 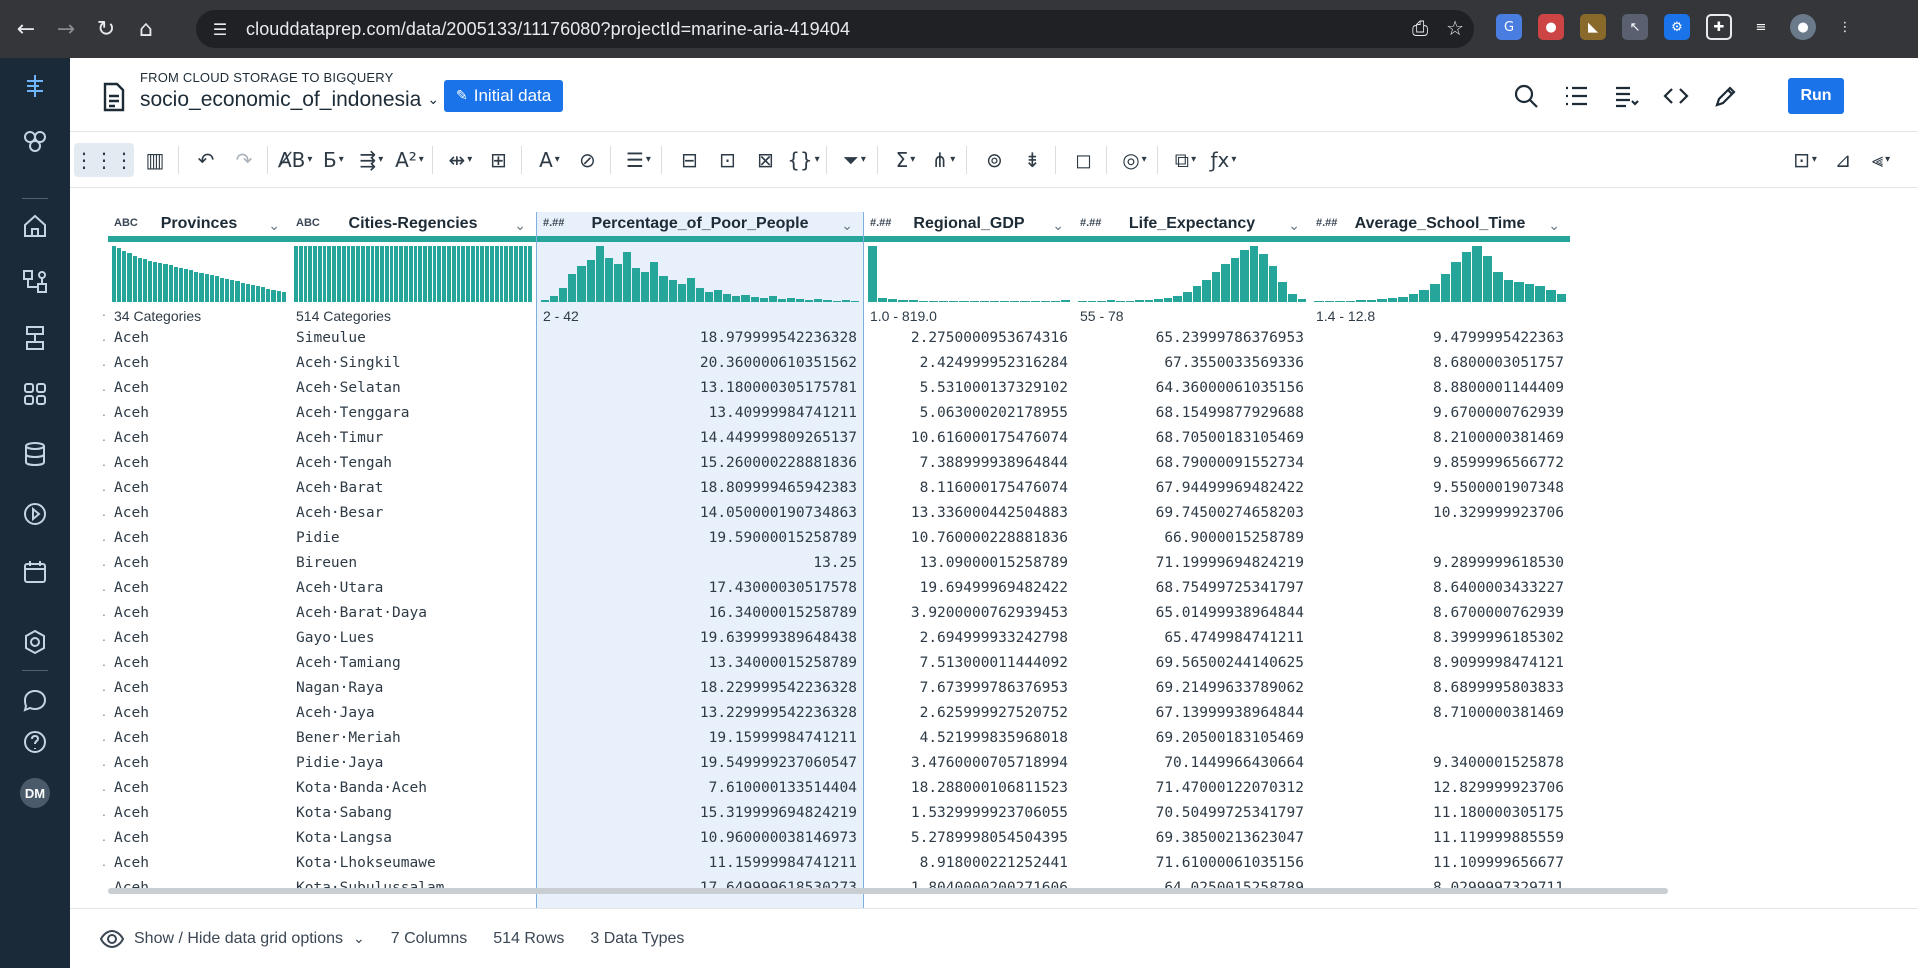 What do you see at coordinates (26, 29) in the screenshot?
I see `back-icon: ←` at bounding box center [26, 29].